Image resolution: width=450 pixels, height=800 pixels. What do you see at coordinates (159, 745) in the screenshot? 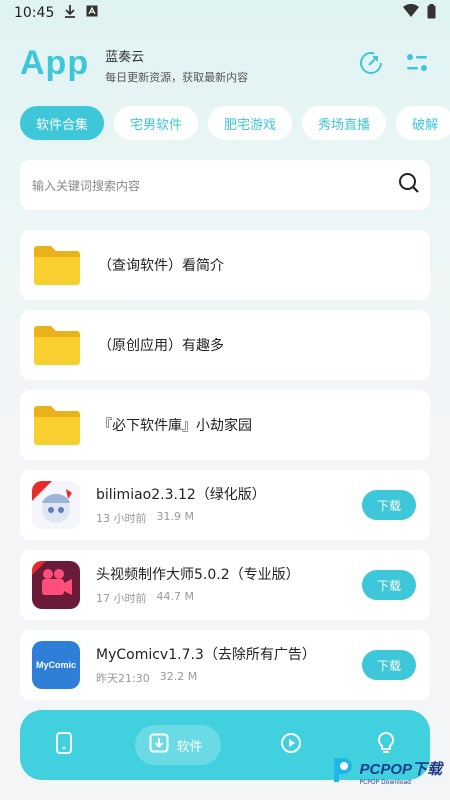
I see `download-box-icon` at bounding box center [159, 745].